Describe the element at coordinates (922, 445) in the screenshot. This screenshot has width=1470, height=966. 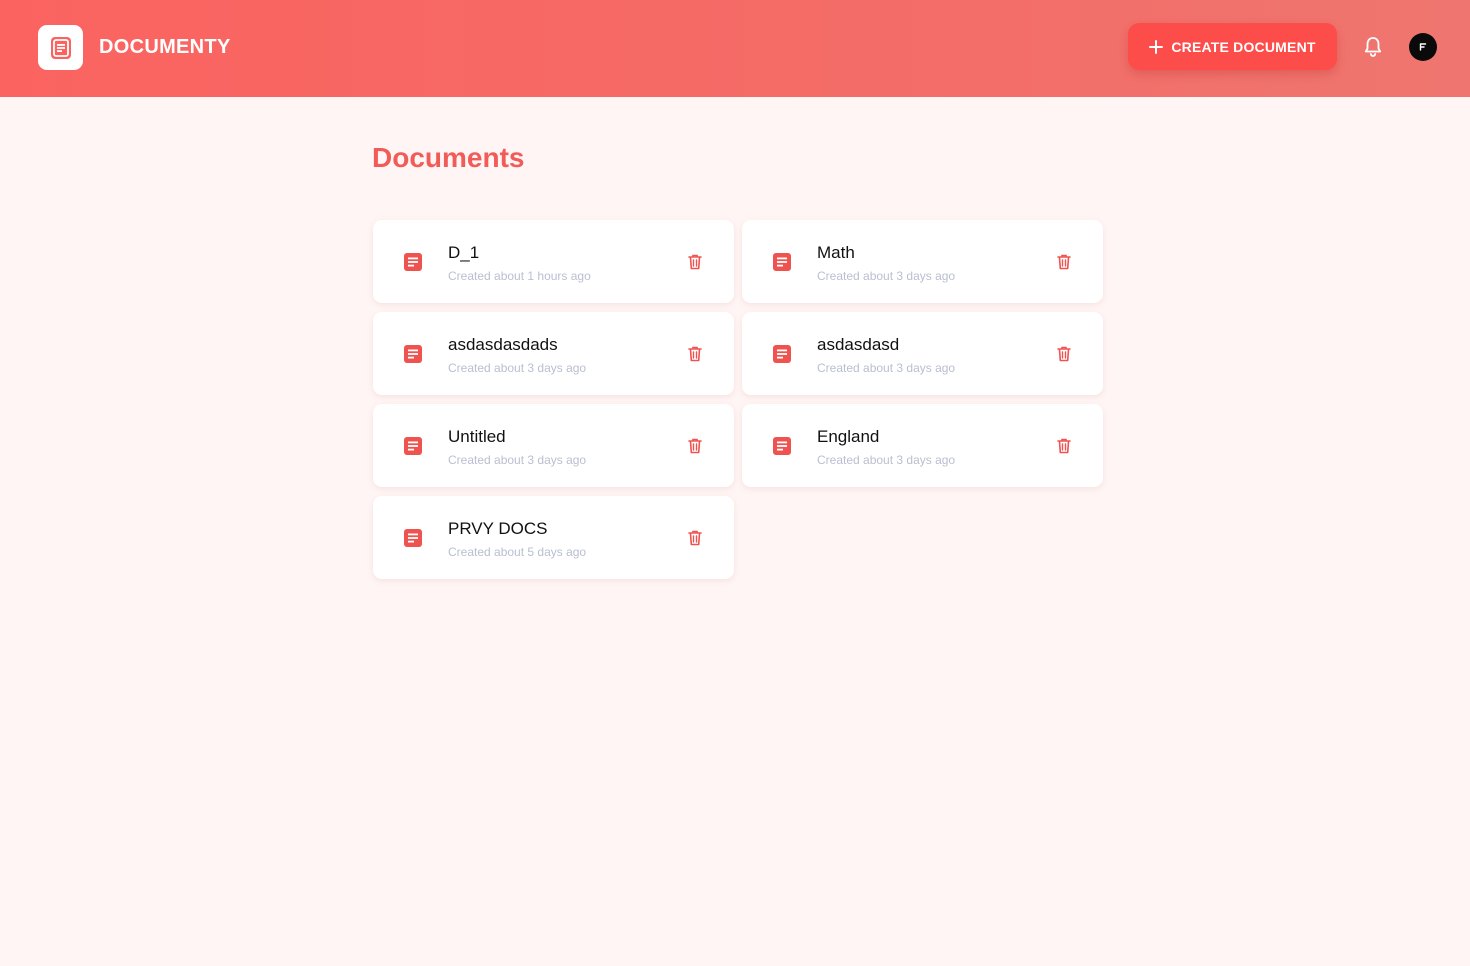
I see `document-card: England Created about 3 days ago` at that location.